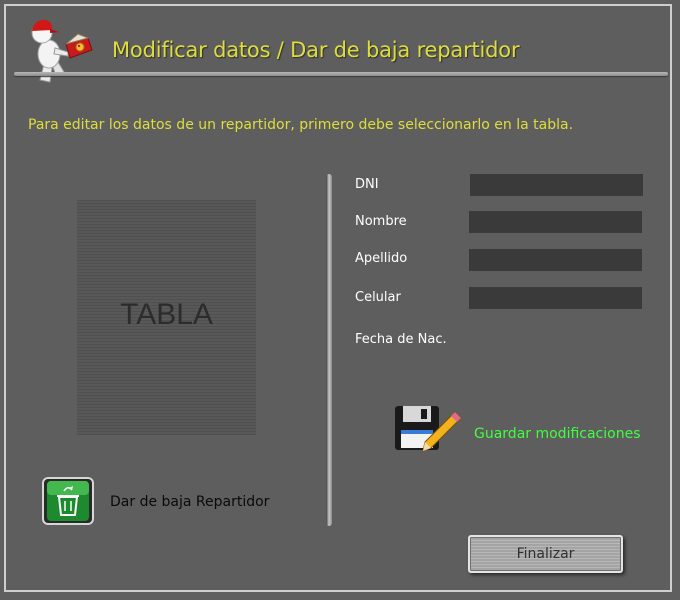 The height and width of the screenshot is (600, 680). I want to click on title-divider, so click(341, 74).